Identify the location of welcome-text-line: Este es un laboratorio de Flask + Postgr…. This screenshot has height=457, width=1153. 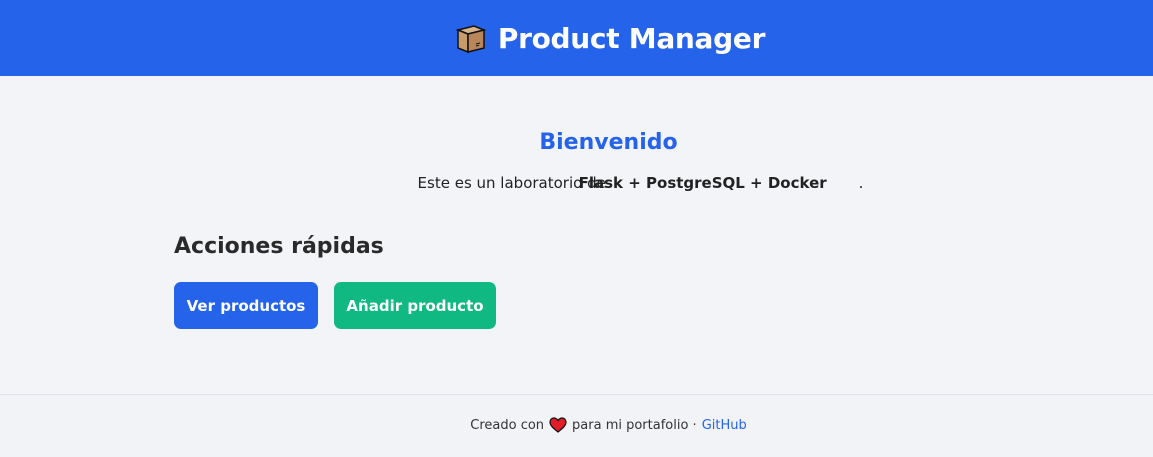
(625, 183).